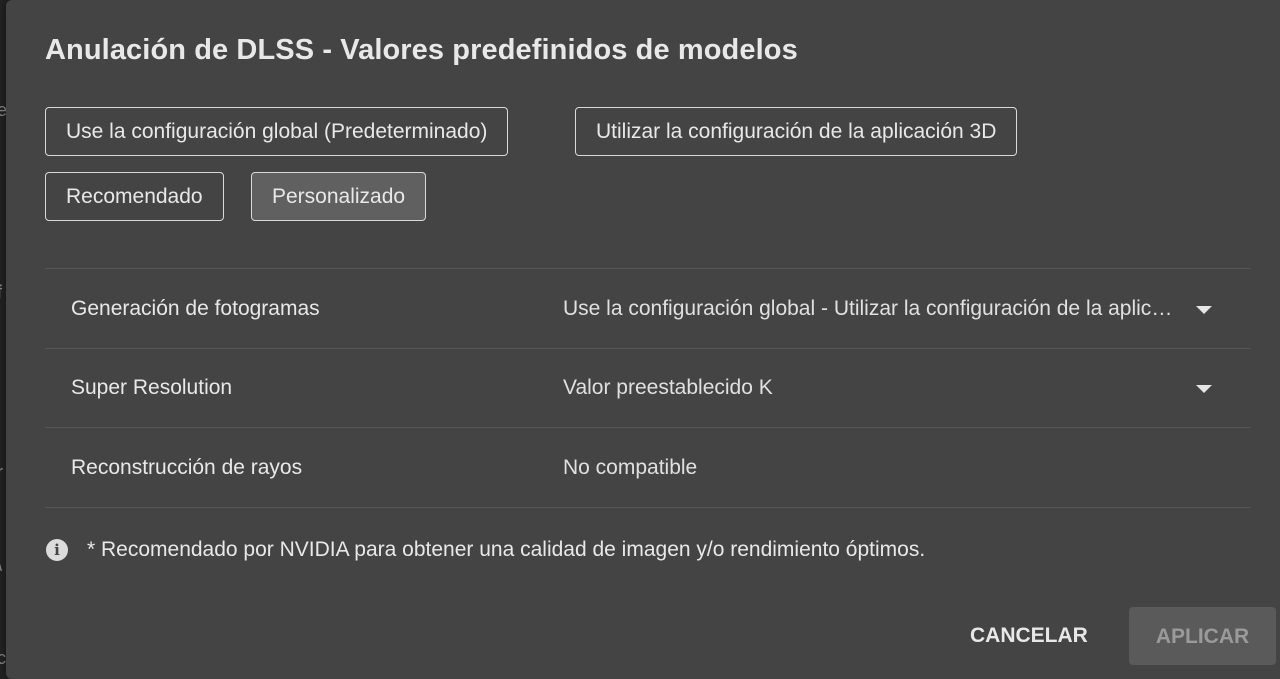  What do you see at coordinates (1202, 636) in the screenshot?
I see `apply-button: APLICAR` at bounding box center [1202, 636].